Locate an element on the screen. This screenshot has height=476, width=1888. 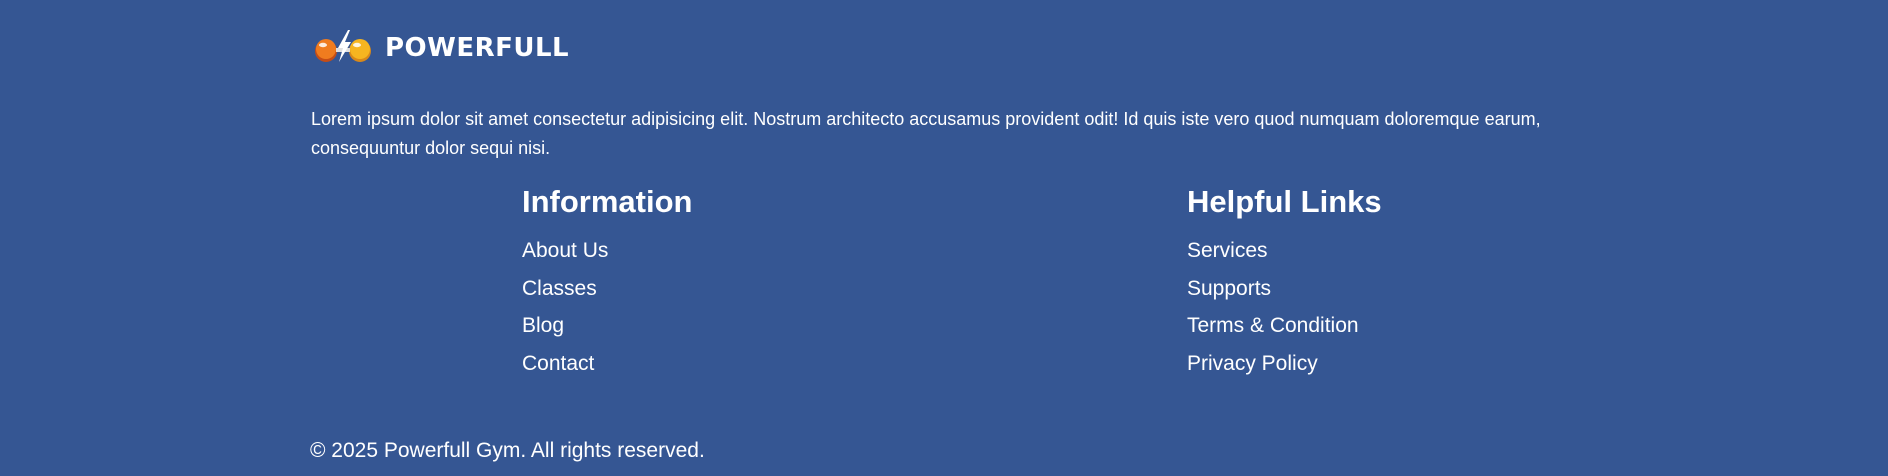
list-item: Classes is located at coordinates (607, 289).